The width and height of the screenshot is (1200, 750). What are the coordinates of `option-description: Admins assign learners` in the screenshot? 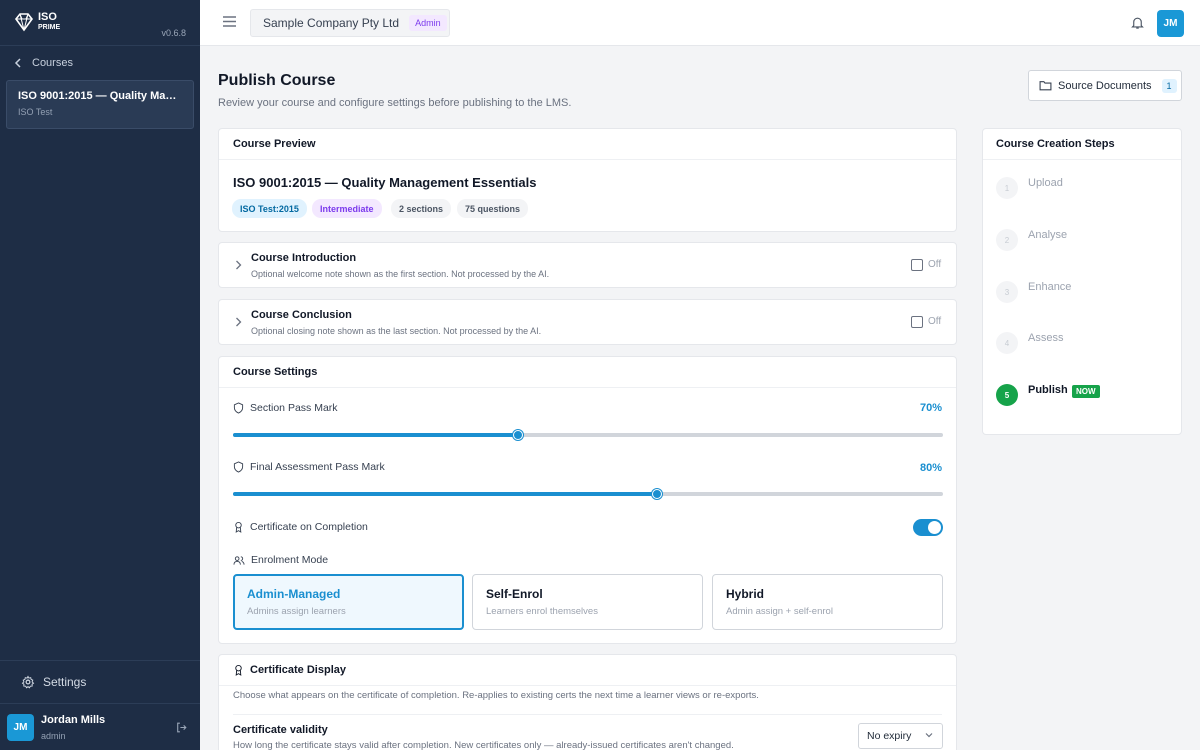 It's located at (296, 611).